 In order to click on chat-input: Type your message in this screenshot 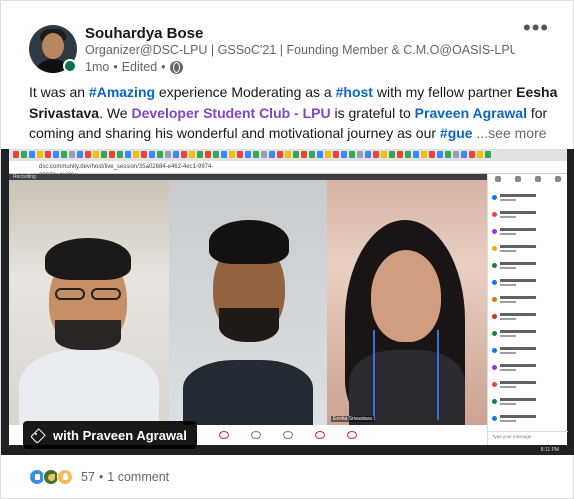, I will do `click(528, 438)`.